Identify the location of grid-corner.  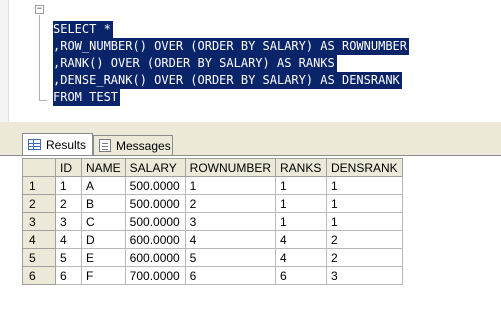
(39, 167).